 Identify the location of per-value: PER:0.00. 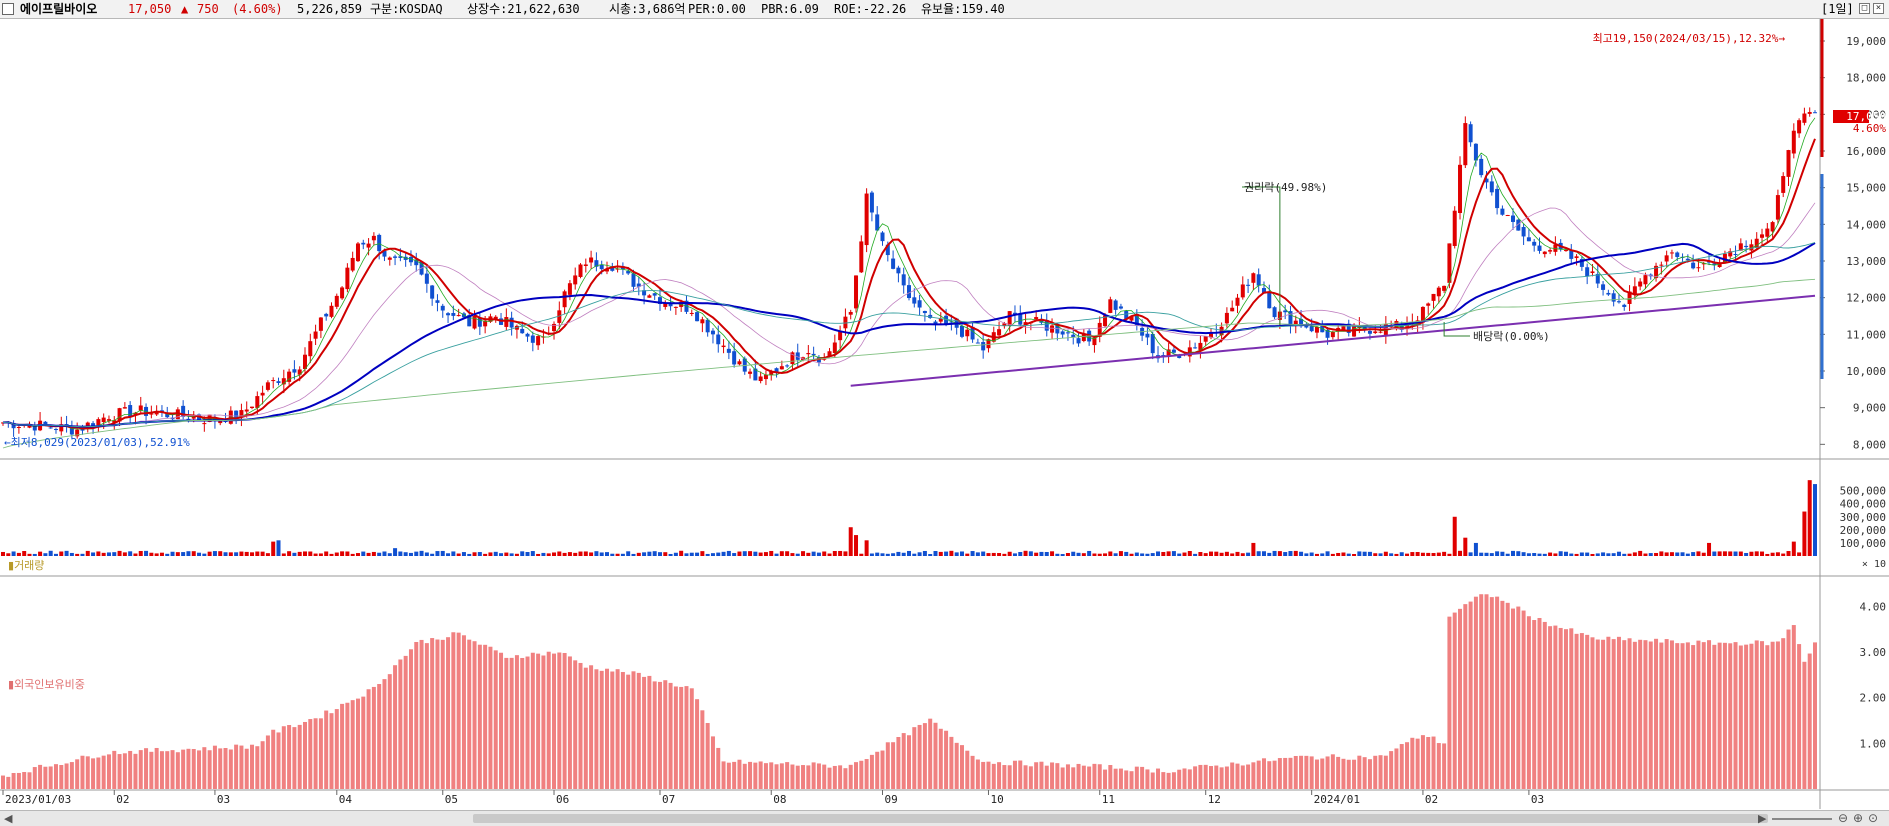
(717, 9).